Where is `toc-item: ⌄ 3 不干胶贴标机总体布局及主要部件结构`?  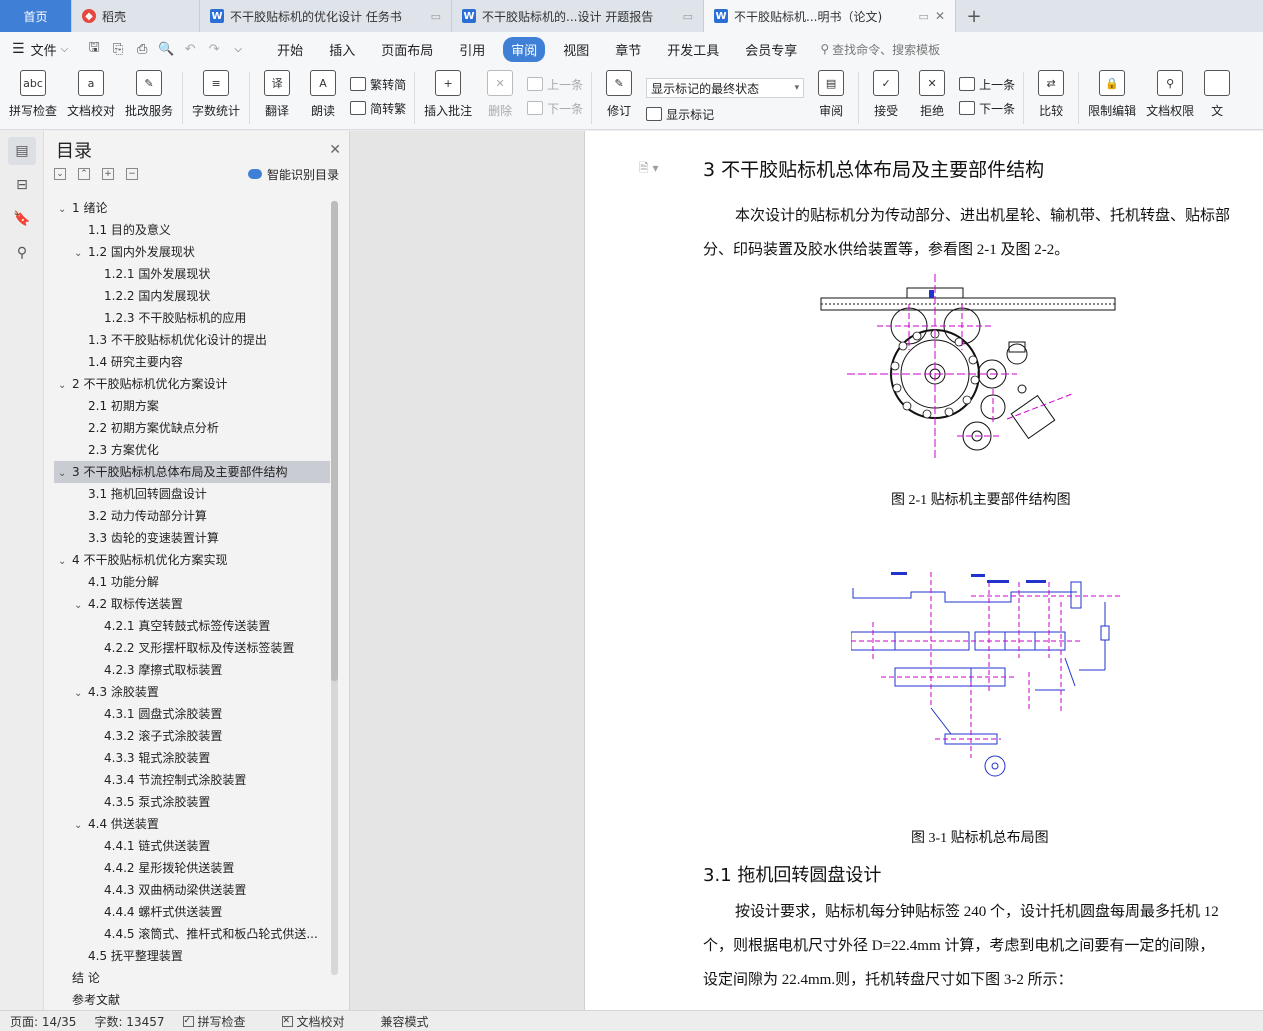 toc-item: ⌄ 3 不干胶贴标机总体布局及主要部件结构 is located at coordinates (192, 472).